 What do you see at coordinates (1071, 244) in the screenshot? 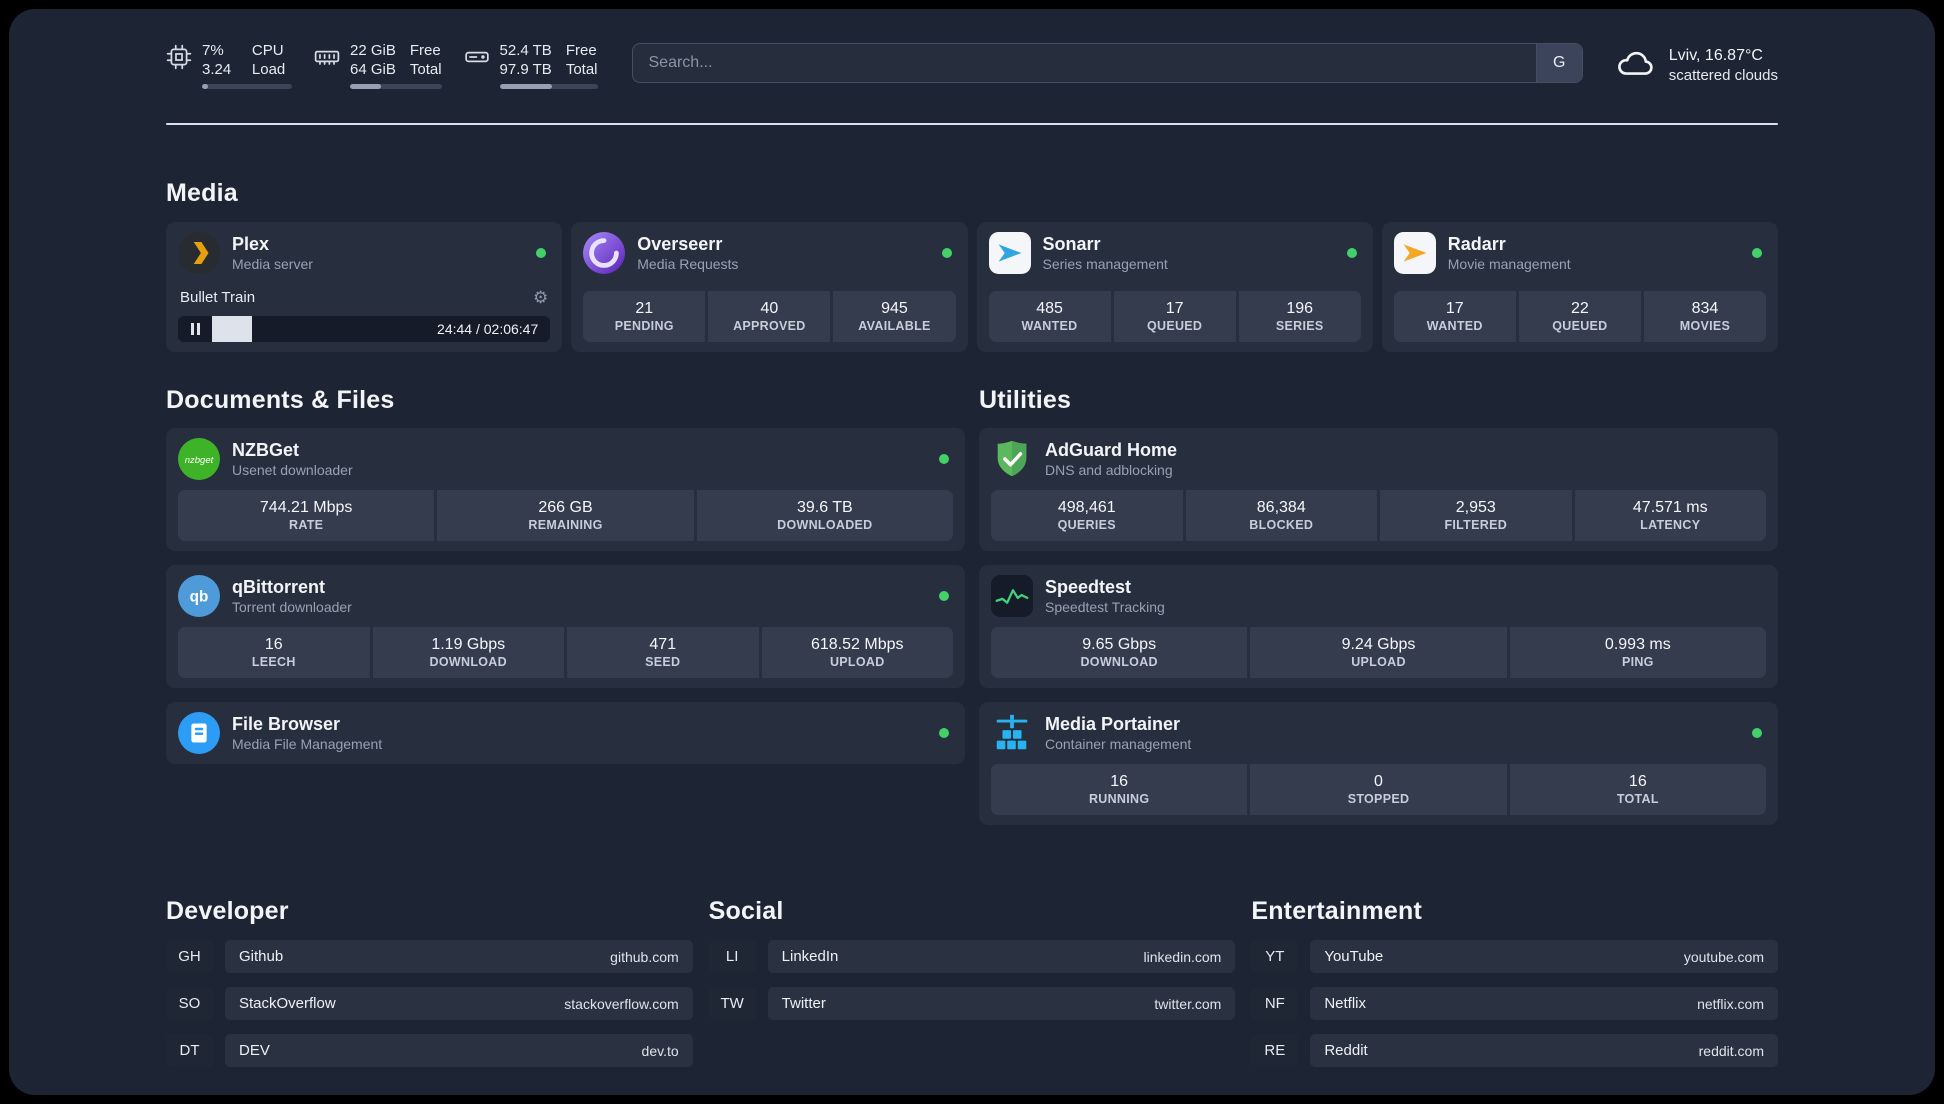
I see `app-name: Sonarr` at bounding box center [1071, 244].